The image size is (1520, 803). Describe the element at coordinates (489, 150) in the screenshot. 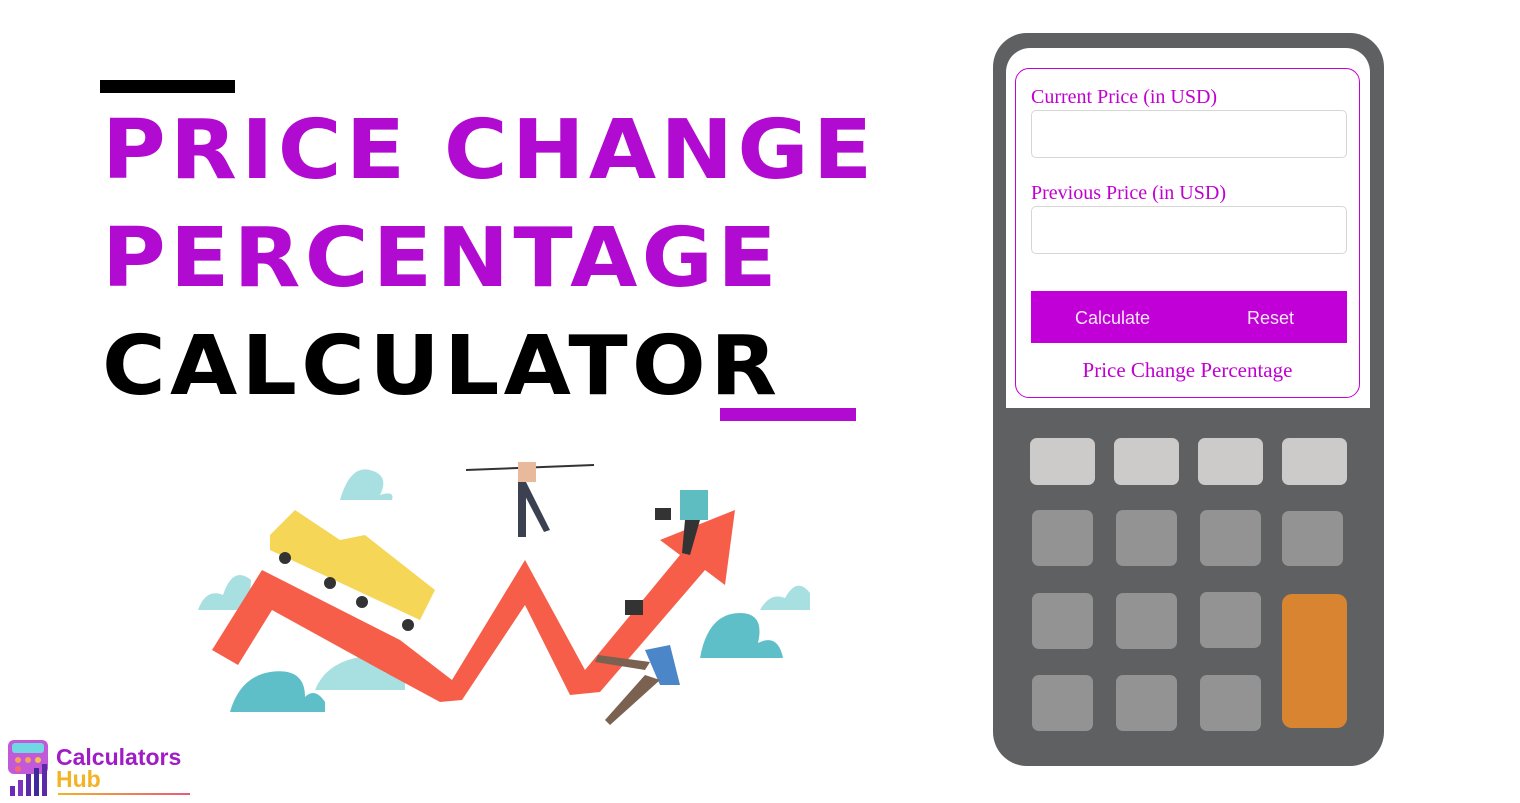

I see `page-title-line-1: PRICE CHANGE` at that location.